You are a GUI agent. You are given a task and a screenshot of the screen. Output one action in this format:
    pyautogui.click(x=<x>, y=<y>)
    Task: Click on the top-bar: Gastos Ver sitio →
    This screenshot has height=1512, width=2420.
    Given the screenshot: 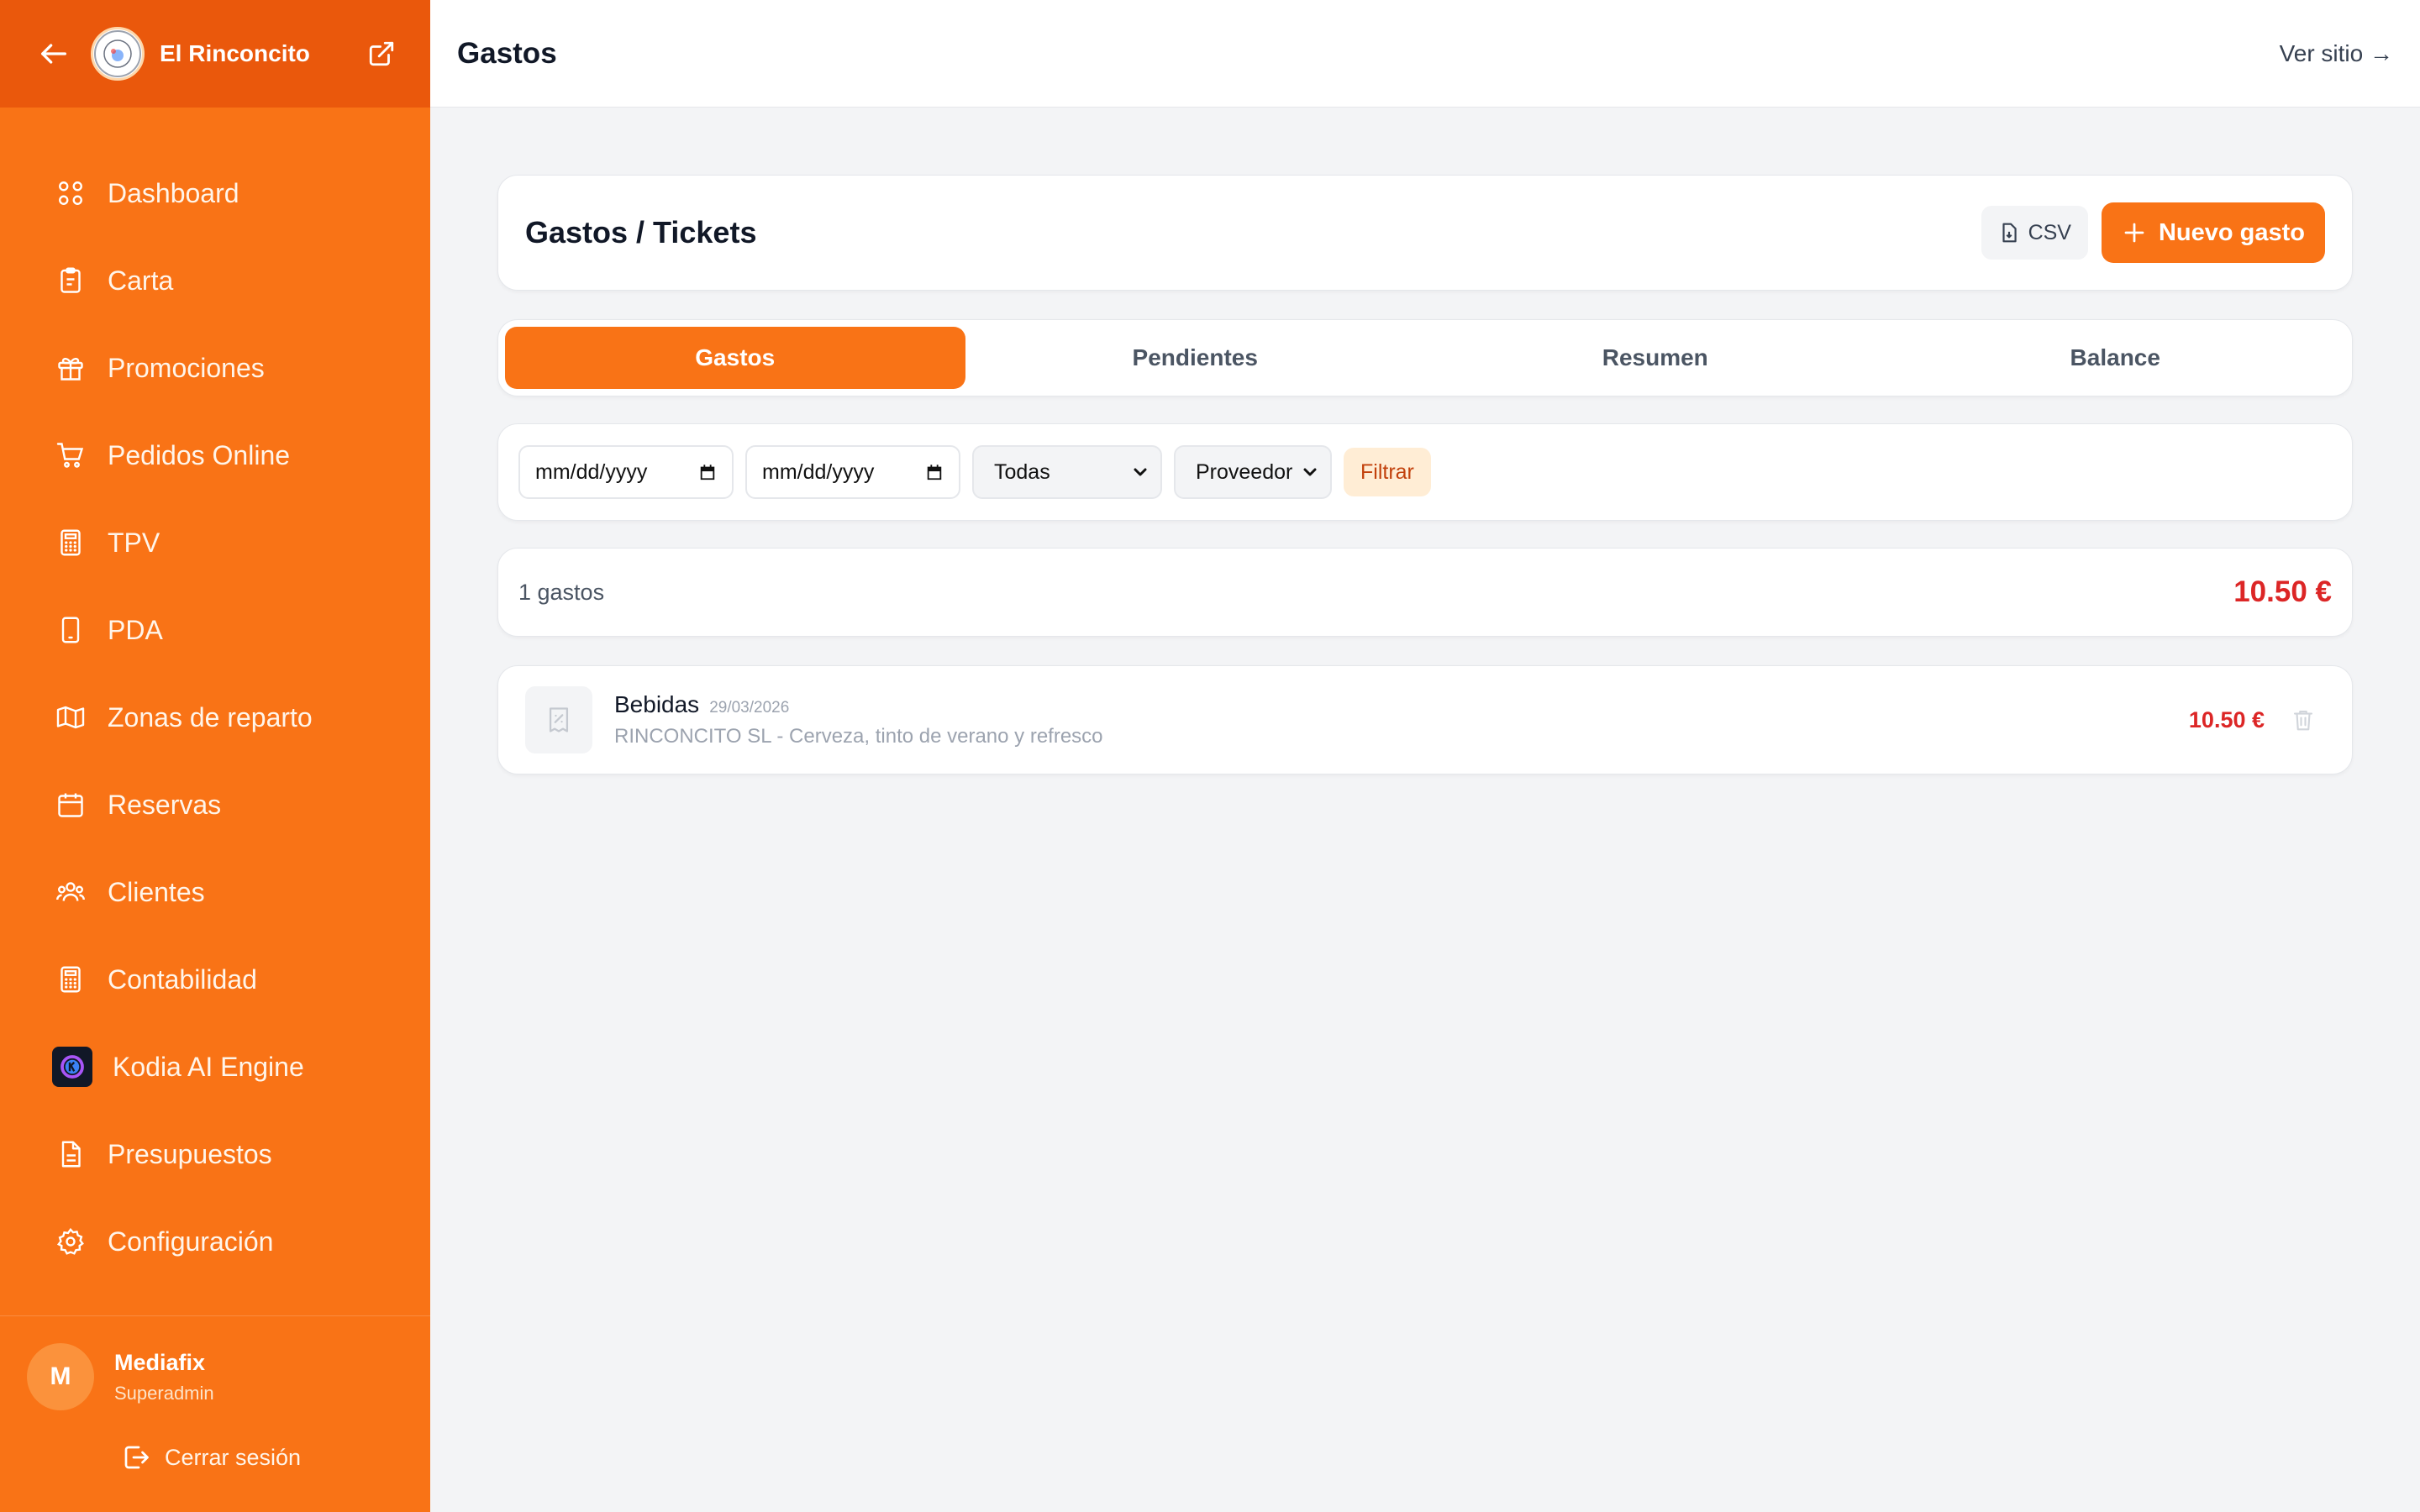 What is the action you would take?
    pyautogui.click(x=1425, y=54)
    